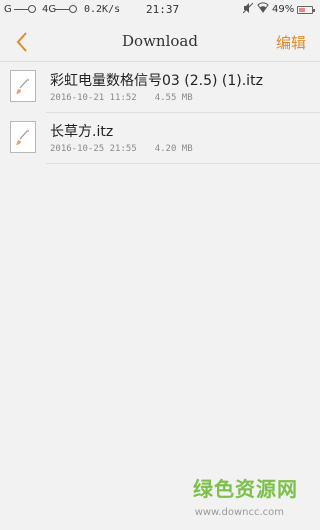 This screenshot has height=530, width=320. What do you see at coordinates (245, 489) in the screenshot?
I see `watermark-brand: 绿色资源网` at bounding box center [245, 489].